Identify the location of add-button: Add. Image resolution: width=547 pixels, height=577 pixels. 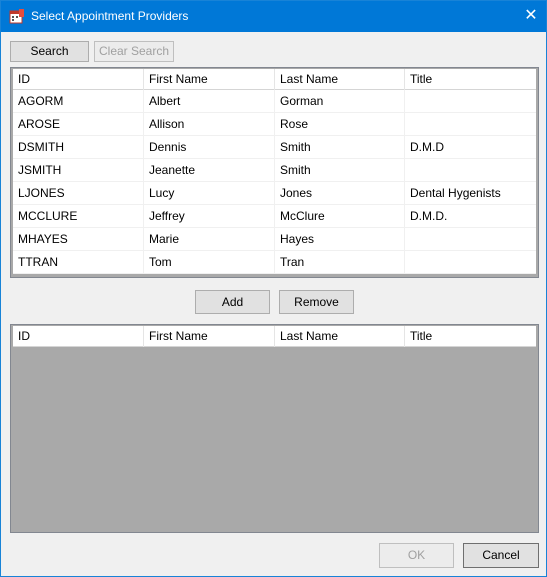
(232, 302).